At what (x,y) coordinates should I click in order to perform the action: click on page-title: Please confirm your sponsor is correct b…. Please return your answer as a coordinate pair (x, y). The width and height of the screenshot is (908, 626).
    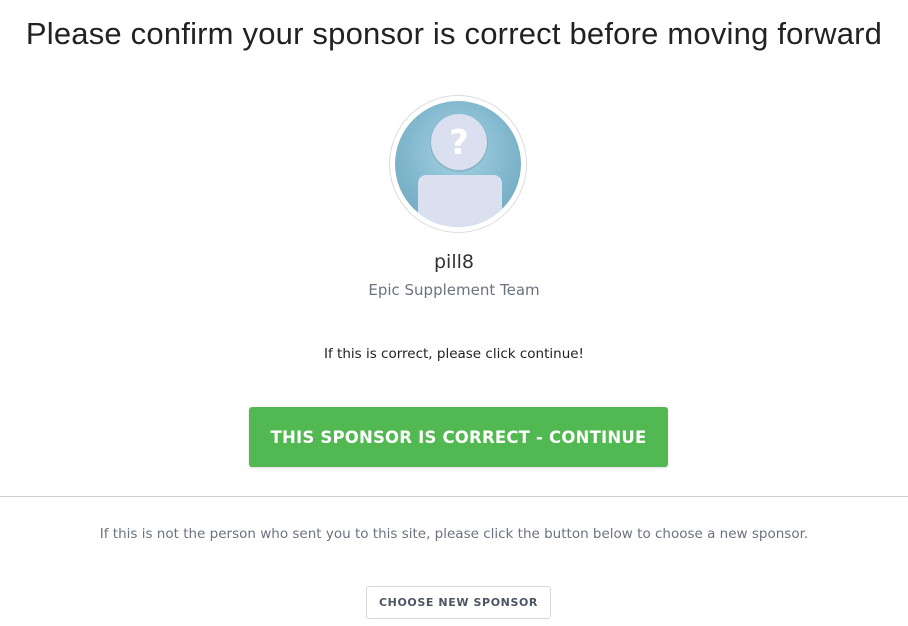
    Looking at the image, I should click on (454, 33).